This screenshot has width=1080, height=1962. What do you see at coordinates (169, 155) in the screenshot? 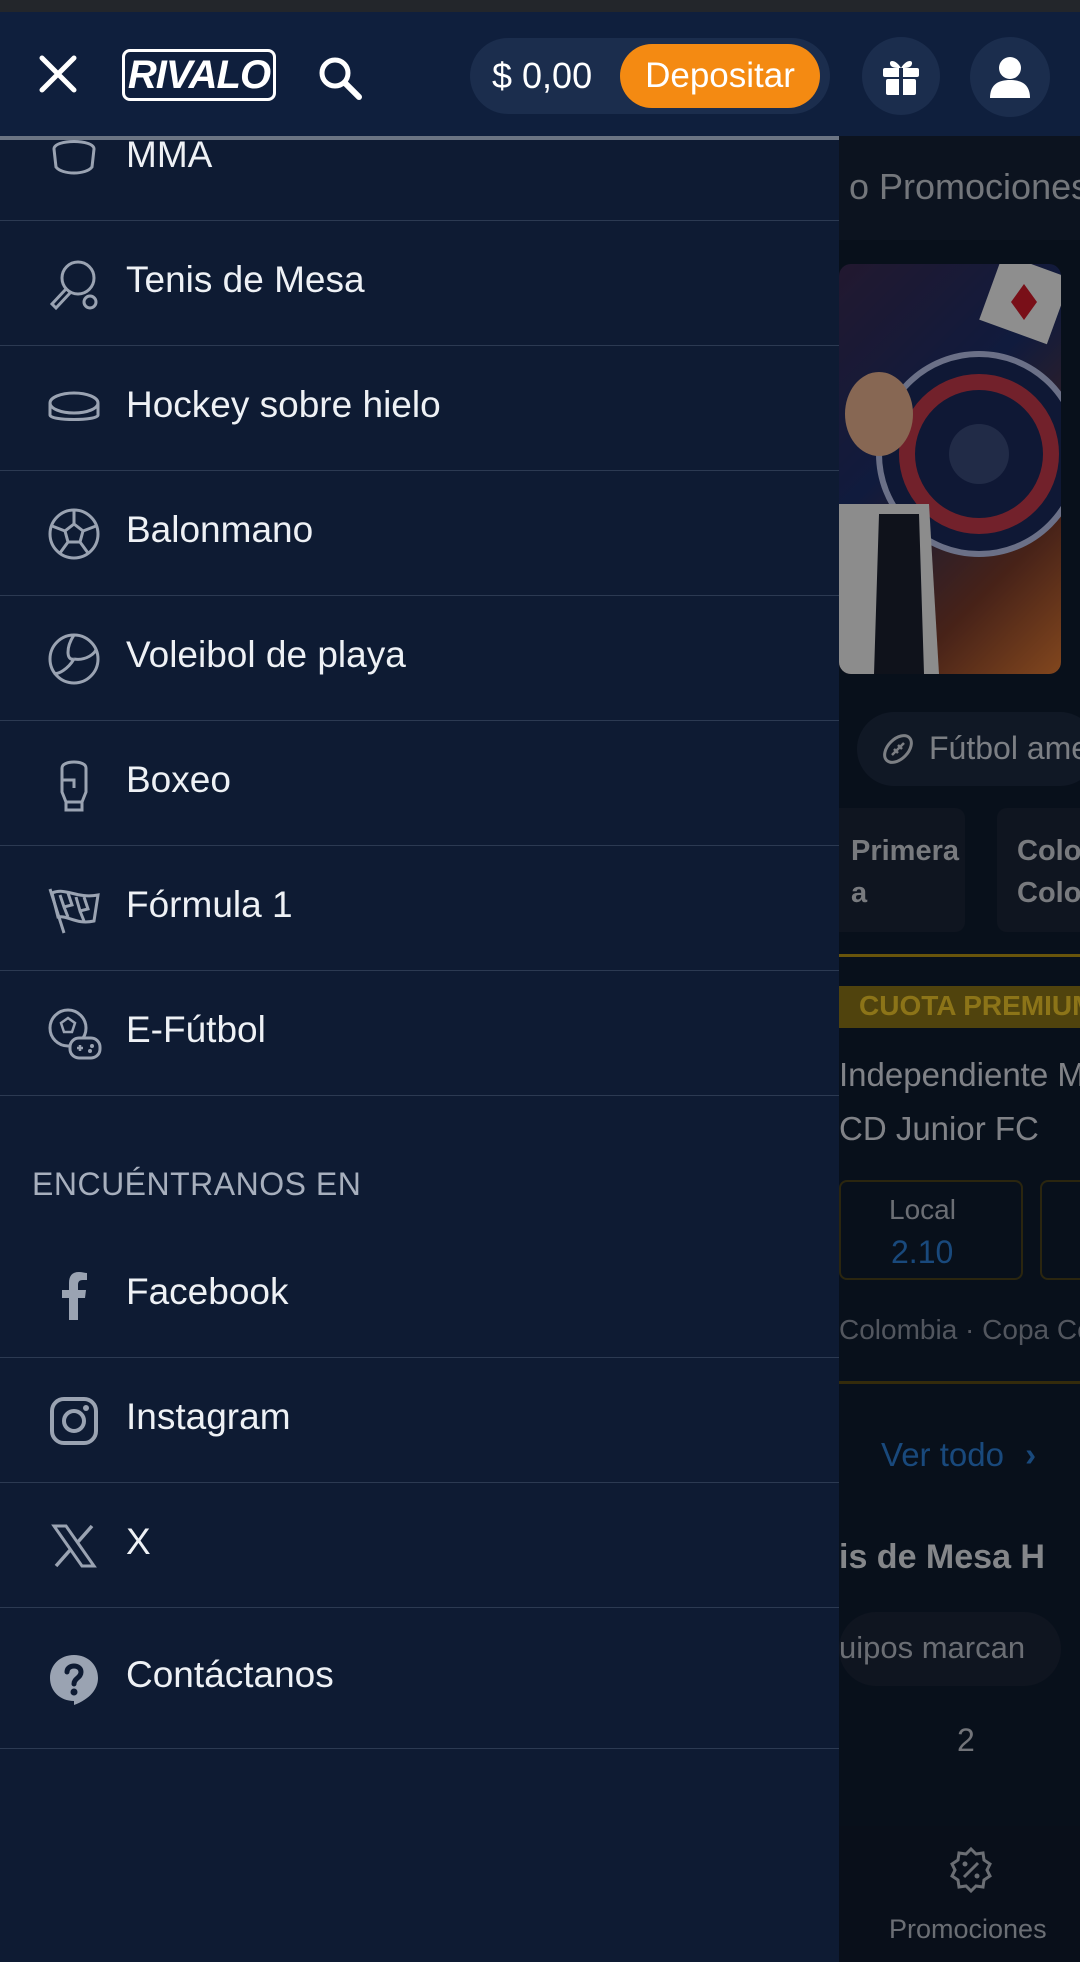
I see `menu-item-label: MMA` at bounding box center [169, 155].